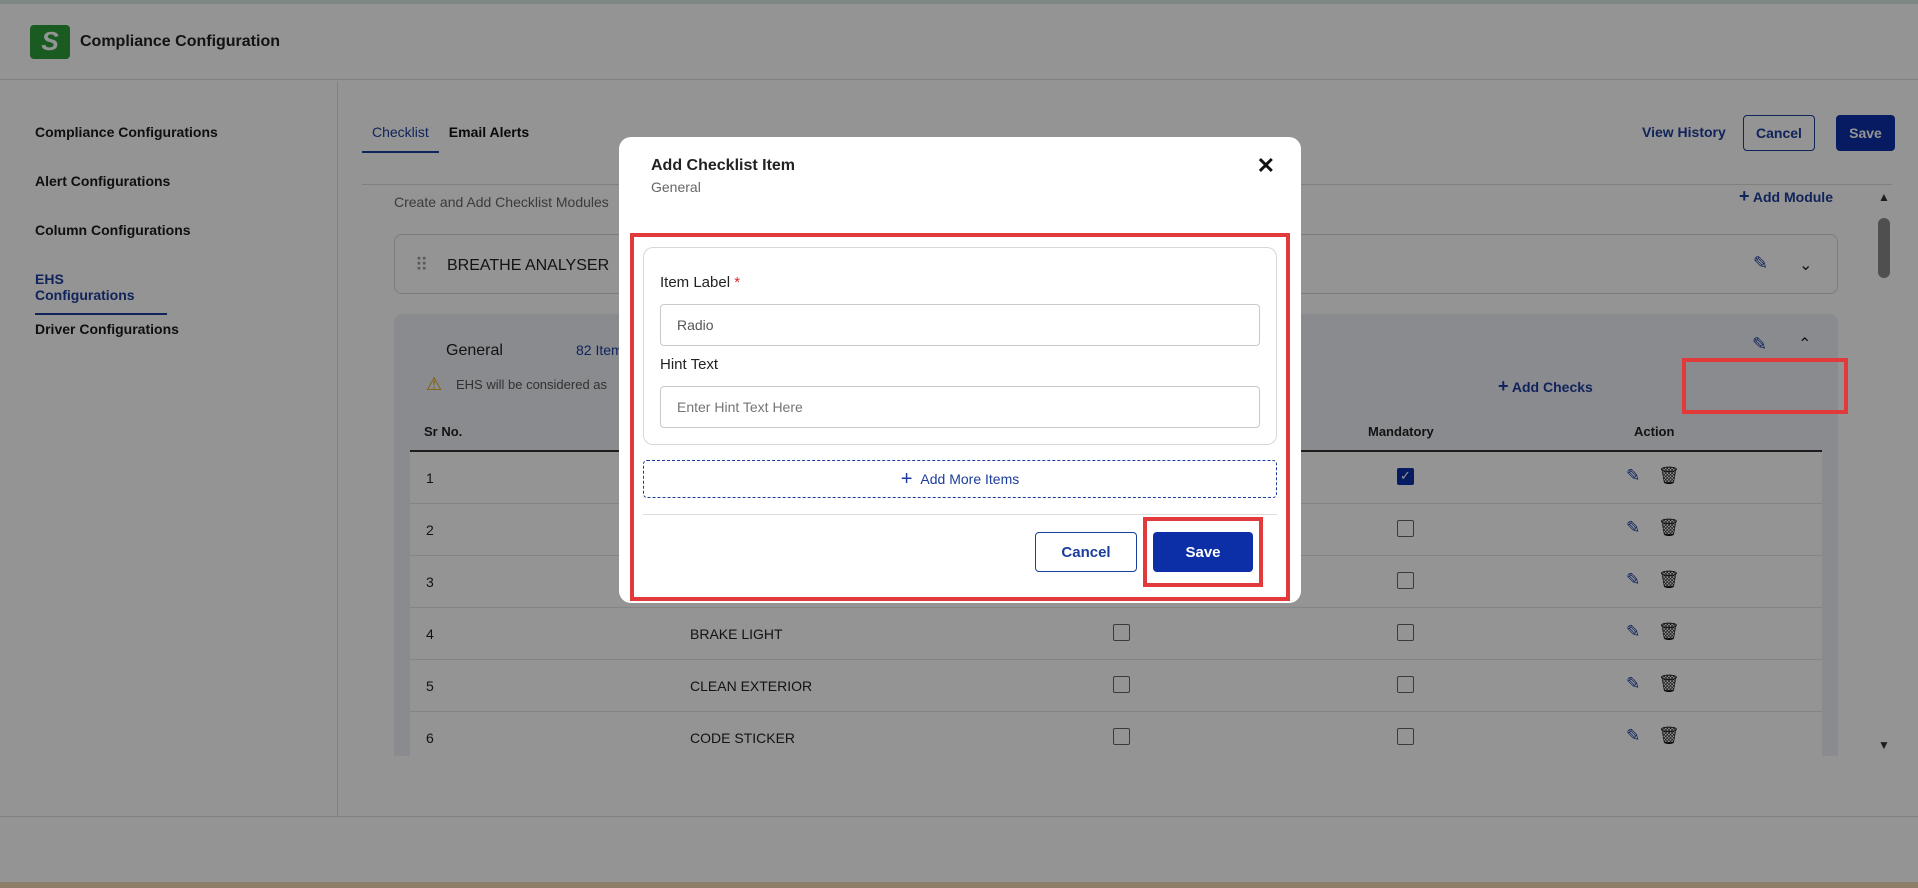 The width and height of the screenshot is (1918, 888). Describe the element at coordinates (906, 478) in the screenshot. I see `plus-icon: +` at that location.